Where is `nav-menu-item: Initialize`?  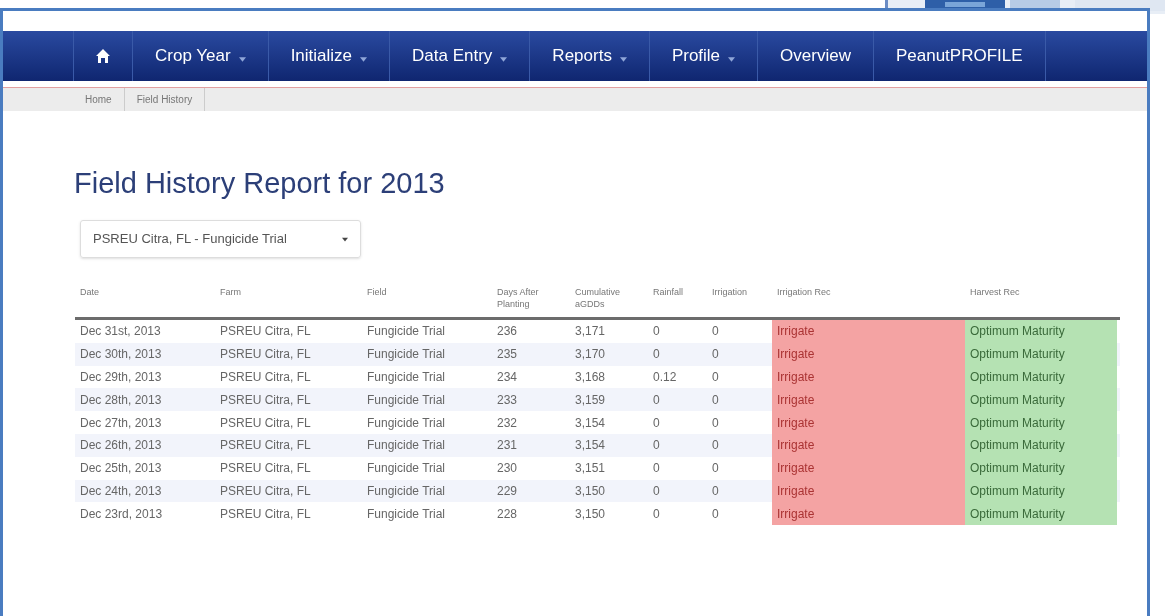
nav-menu-item: Initialize is located at coordinates (329, 56).